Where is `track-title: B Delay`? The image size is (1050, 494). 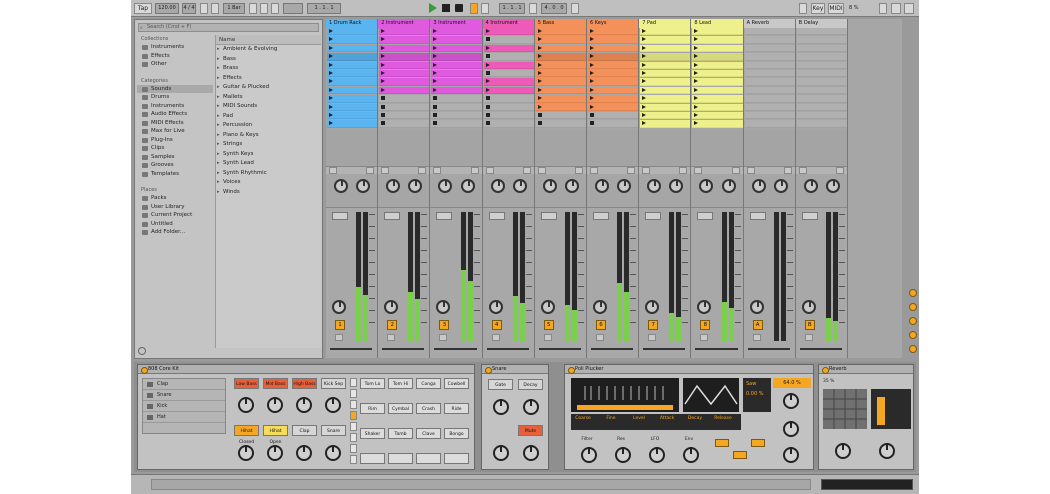 track-title: B Delay is located at coordinates (821, 23).